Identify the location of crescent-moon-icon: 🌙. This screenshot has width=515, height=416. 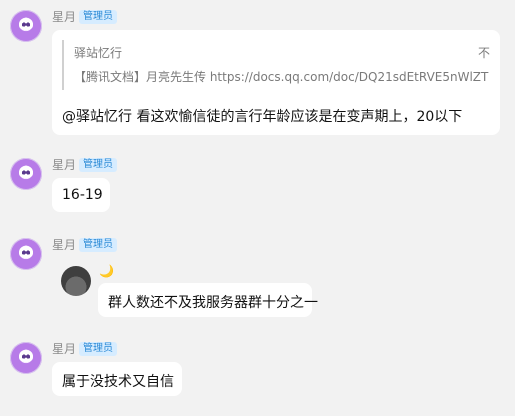
(106, 271).